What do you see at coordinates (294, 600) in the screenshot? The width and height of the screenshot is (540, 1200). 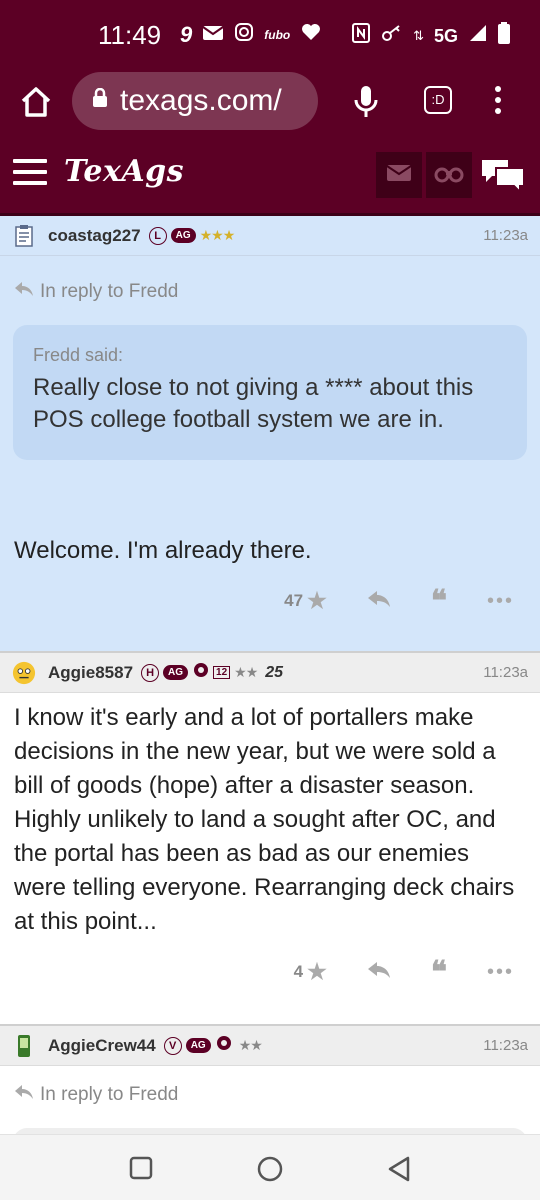 I see `like-count: 47` at bounding box center [294, 600].